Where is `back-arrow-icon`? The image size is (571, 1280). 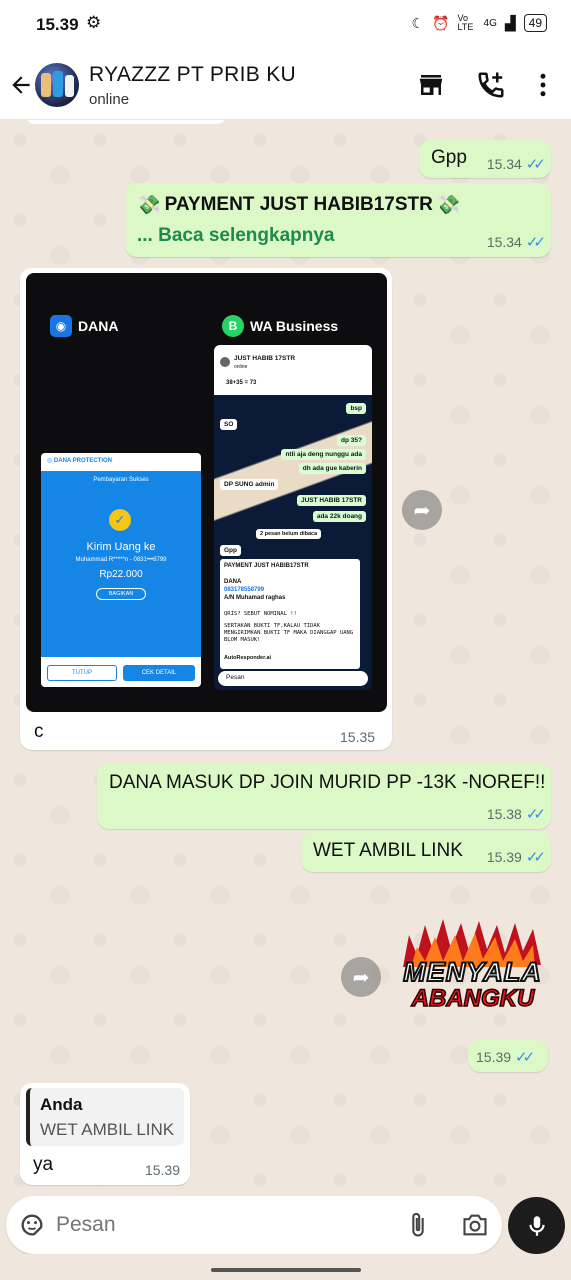
back-arrow-icon is located at coordinates (21, 85).